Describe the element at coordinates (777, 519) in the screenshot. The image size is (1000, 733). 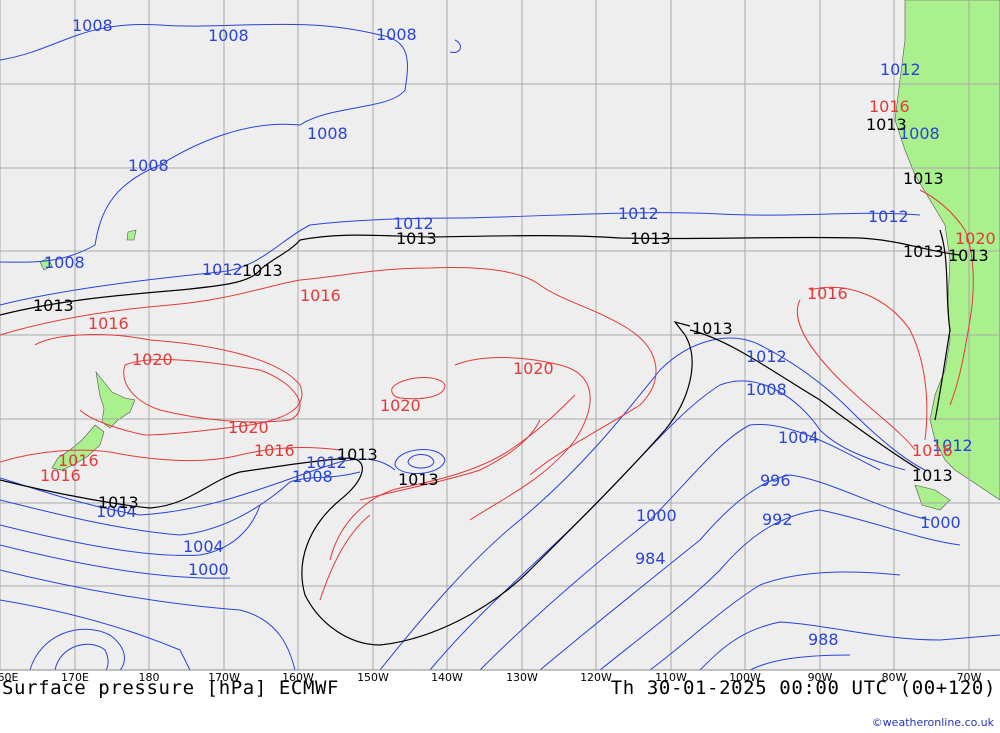
I see `isobar-label: 992` at that location.